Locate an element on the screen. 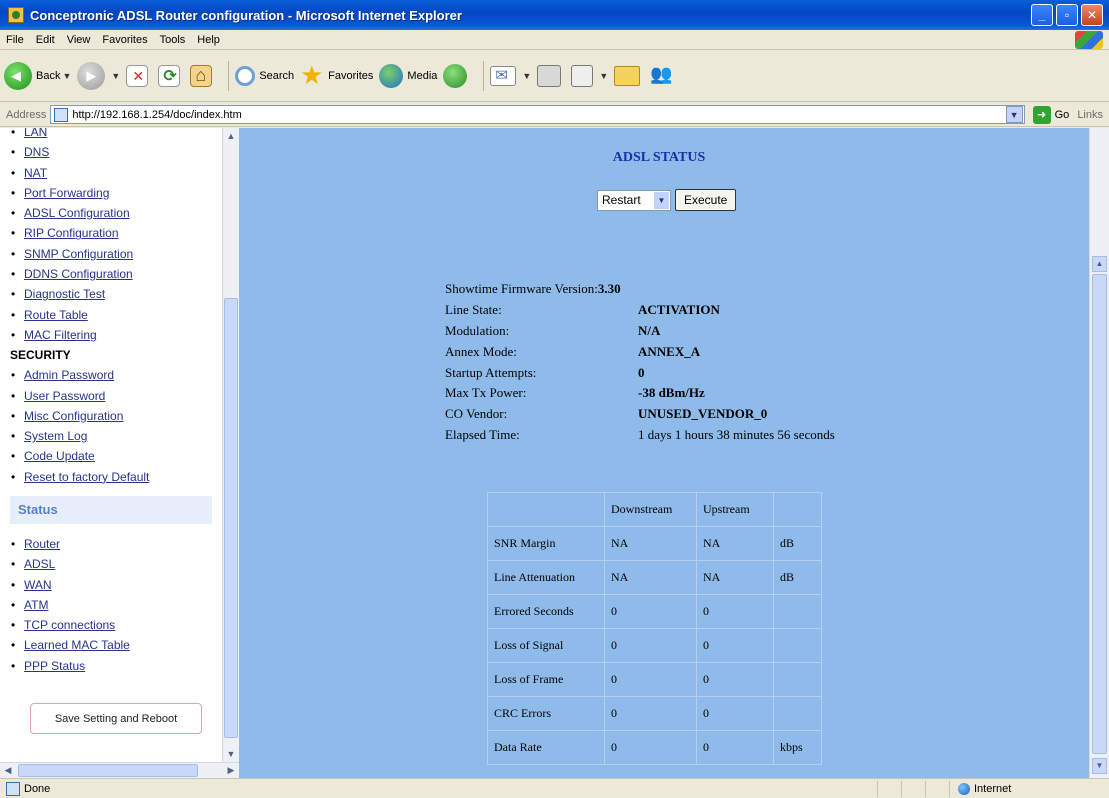 The height and width of the screenshot is (798, 1109). address-field: ▼ is located at coordinates (537, 114).